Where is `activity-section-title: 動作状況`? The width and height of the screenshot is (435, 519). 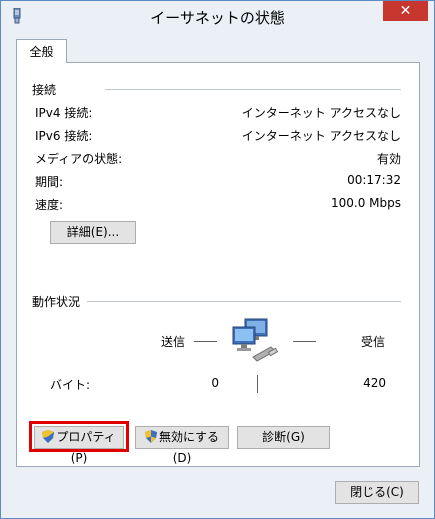
activity-section-title: 動作状況 is located at coordinates (56, 302).